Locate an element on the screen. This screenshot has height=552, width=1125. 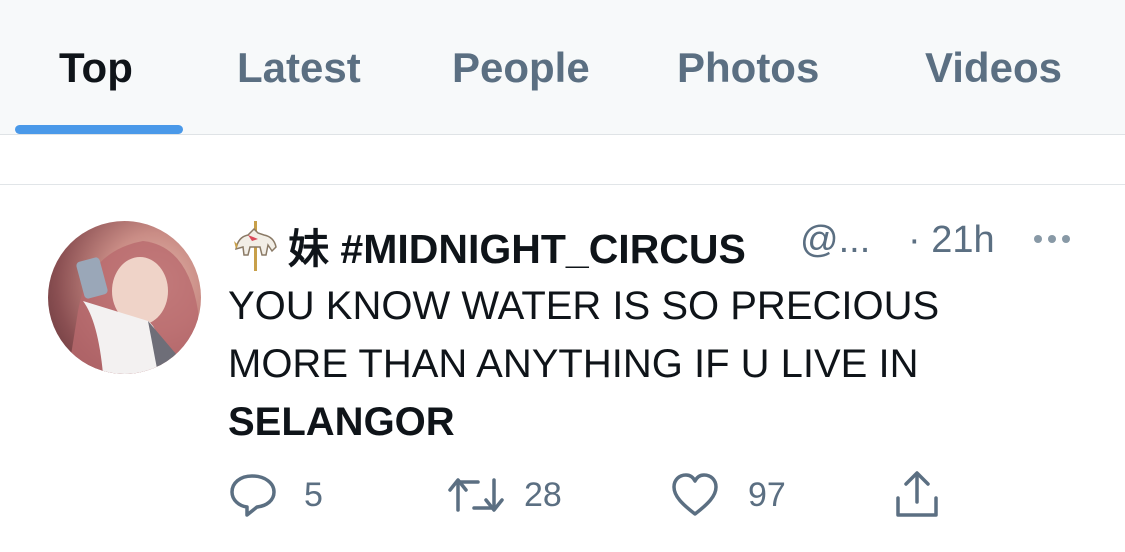
more-options-icon is located at coordinates (1052, 239).